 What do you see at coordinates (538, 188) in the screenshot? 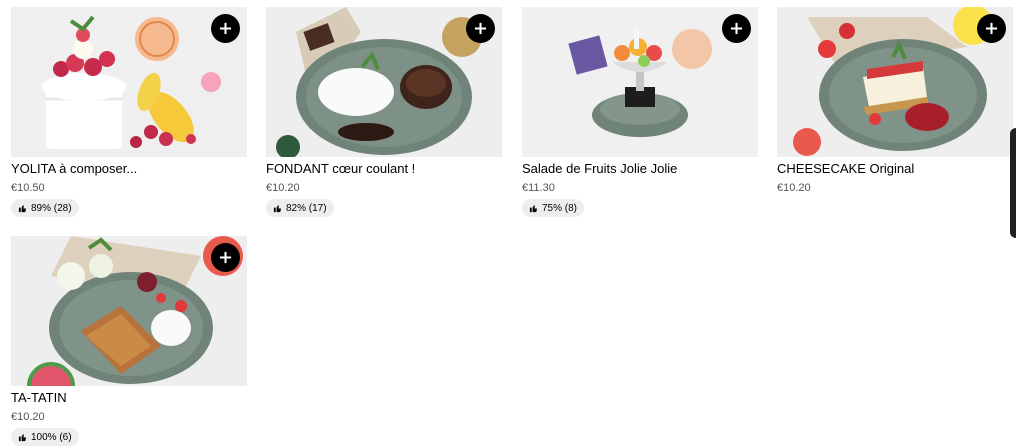
I see `item-price: €11.30` at bounding box center [538, 188].